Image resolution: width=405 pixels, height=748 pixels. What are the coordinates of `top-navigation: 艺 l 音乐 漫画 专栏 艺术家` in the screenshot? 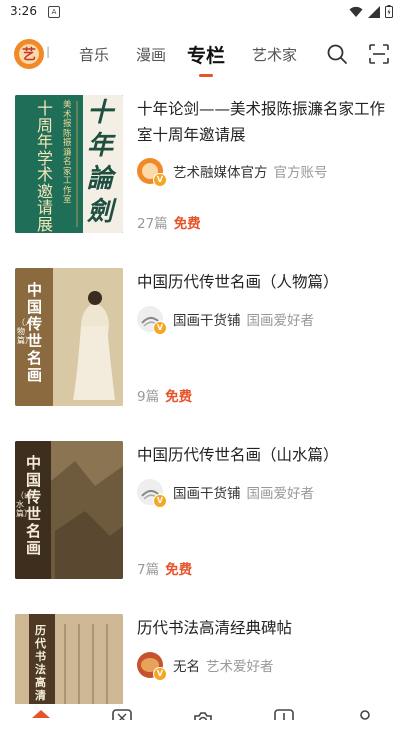 It's located at (202, 54).